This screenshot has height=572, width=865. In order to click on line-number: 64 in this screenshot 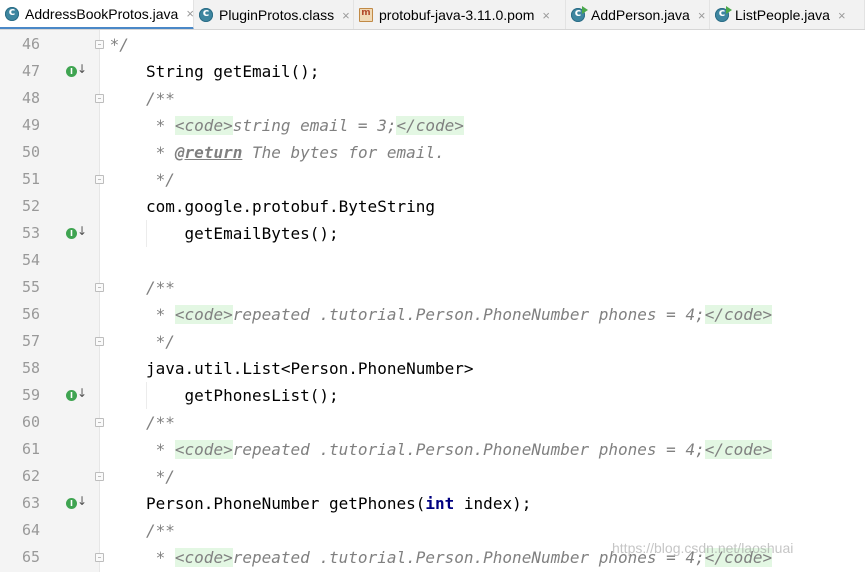, I will do `click(30, 530)`.